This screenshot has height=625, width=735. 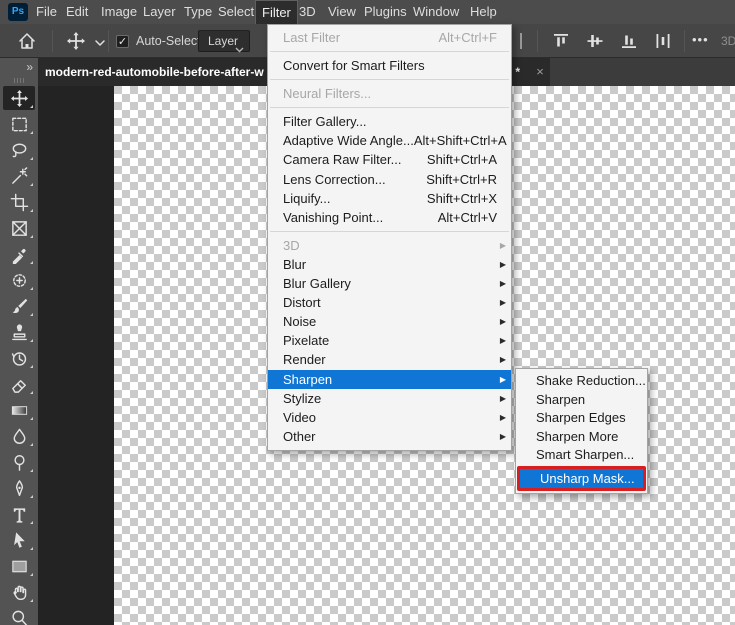 I want to click on menubar-item-view: View, so click(x=342, y=12).